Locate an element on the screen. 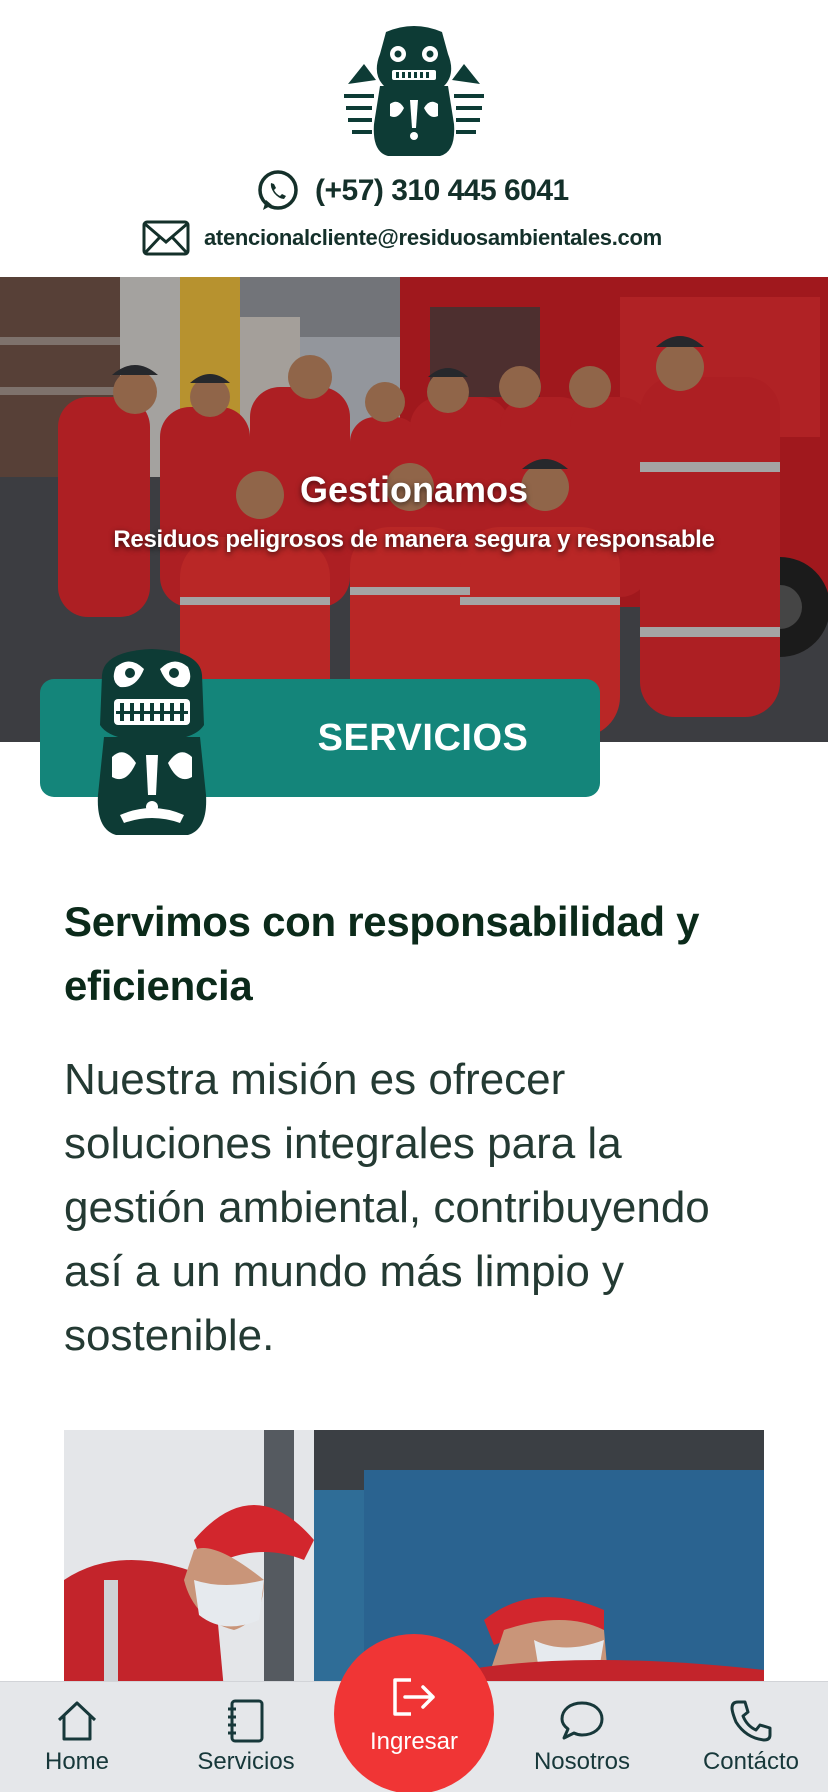  hero-title: Gestionamos is located at coordinates (414, 489).